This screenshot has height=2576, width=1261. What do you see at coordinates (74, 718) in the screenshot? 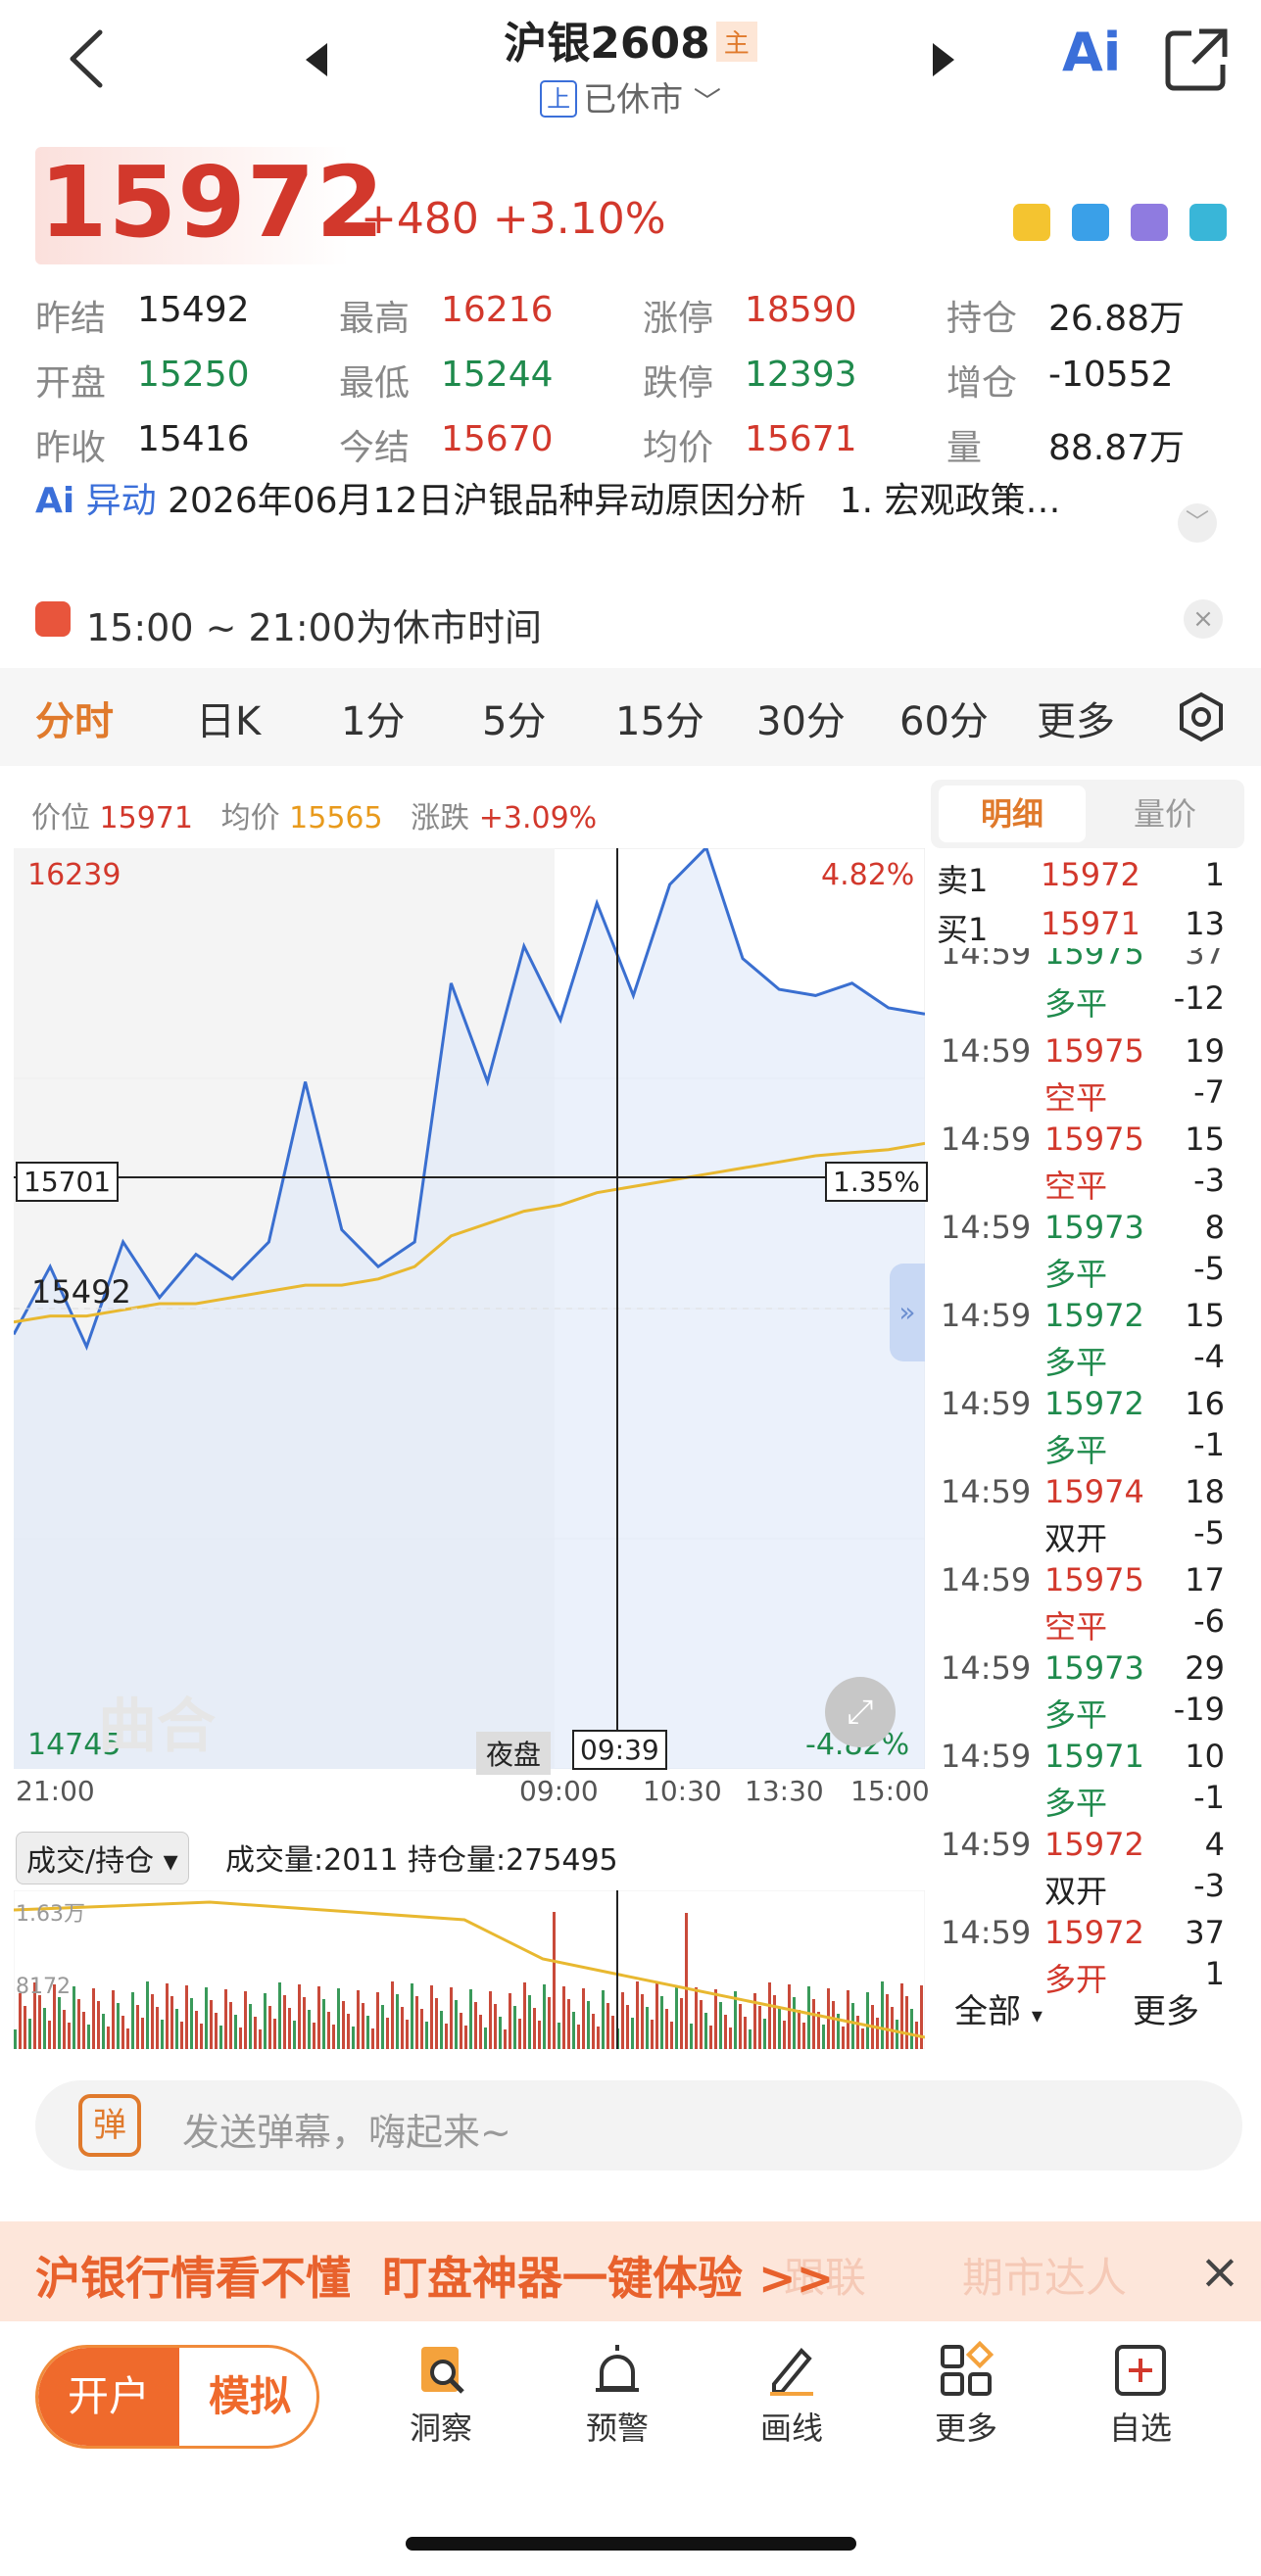
I see `tab-fenshi: 分时` at bounding box center [74, 718].